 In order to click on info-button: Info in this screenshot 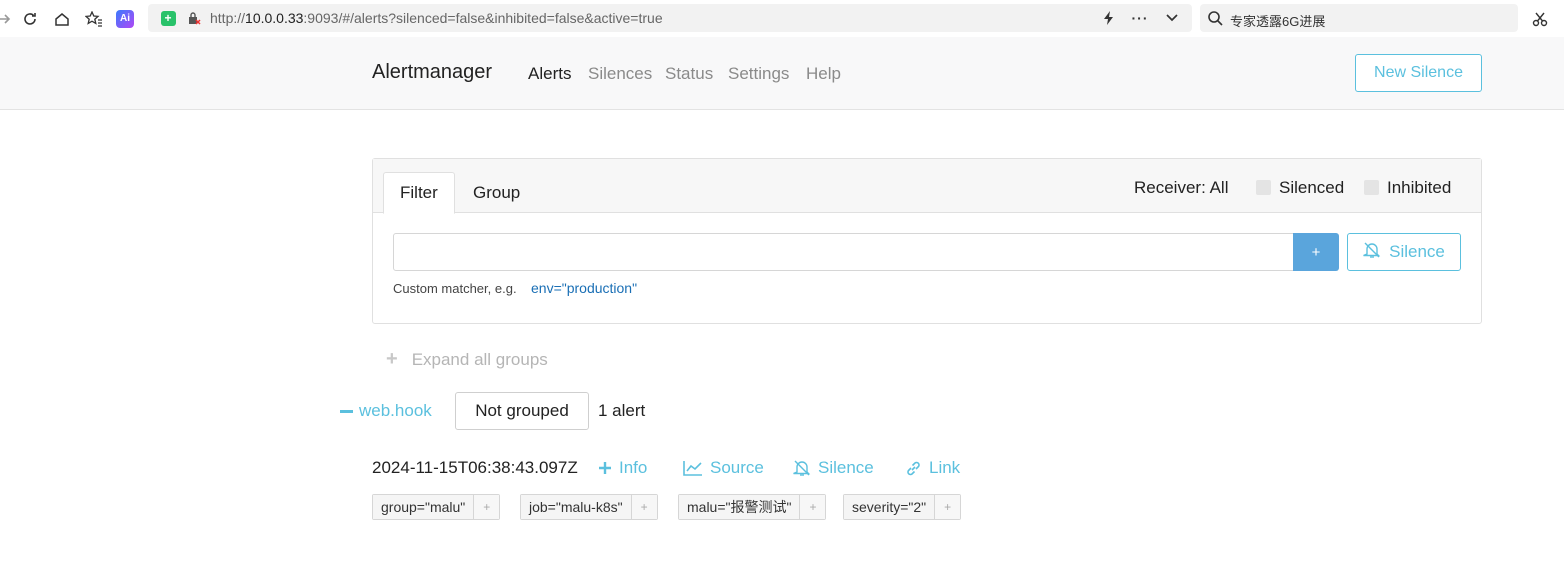, I will do `click(622, 468)`.